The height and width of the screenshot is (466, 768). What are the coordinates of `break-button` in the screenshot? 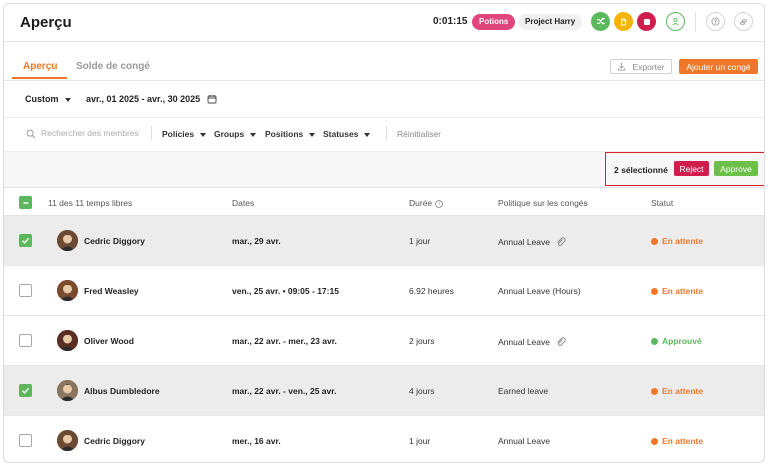 It's located at (623, 21).